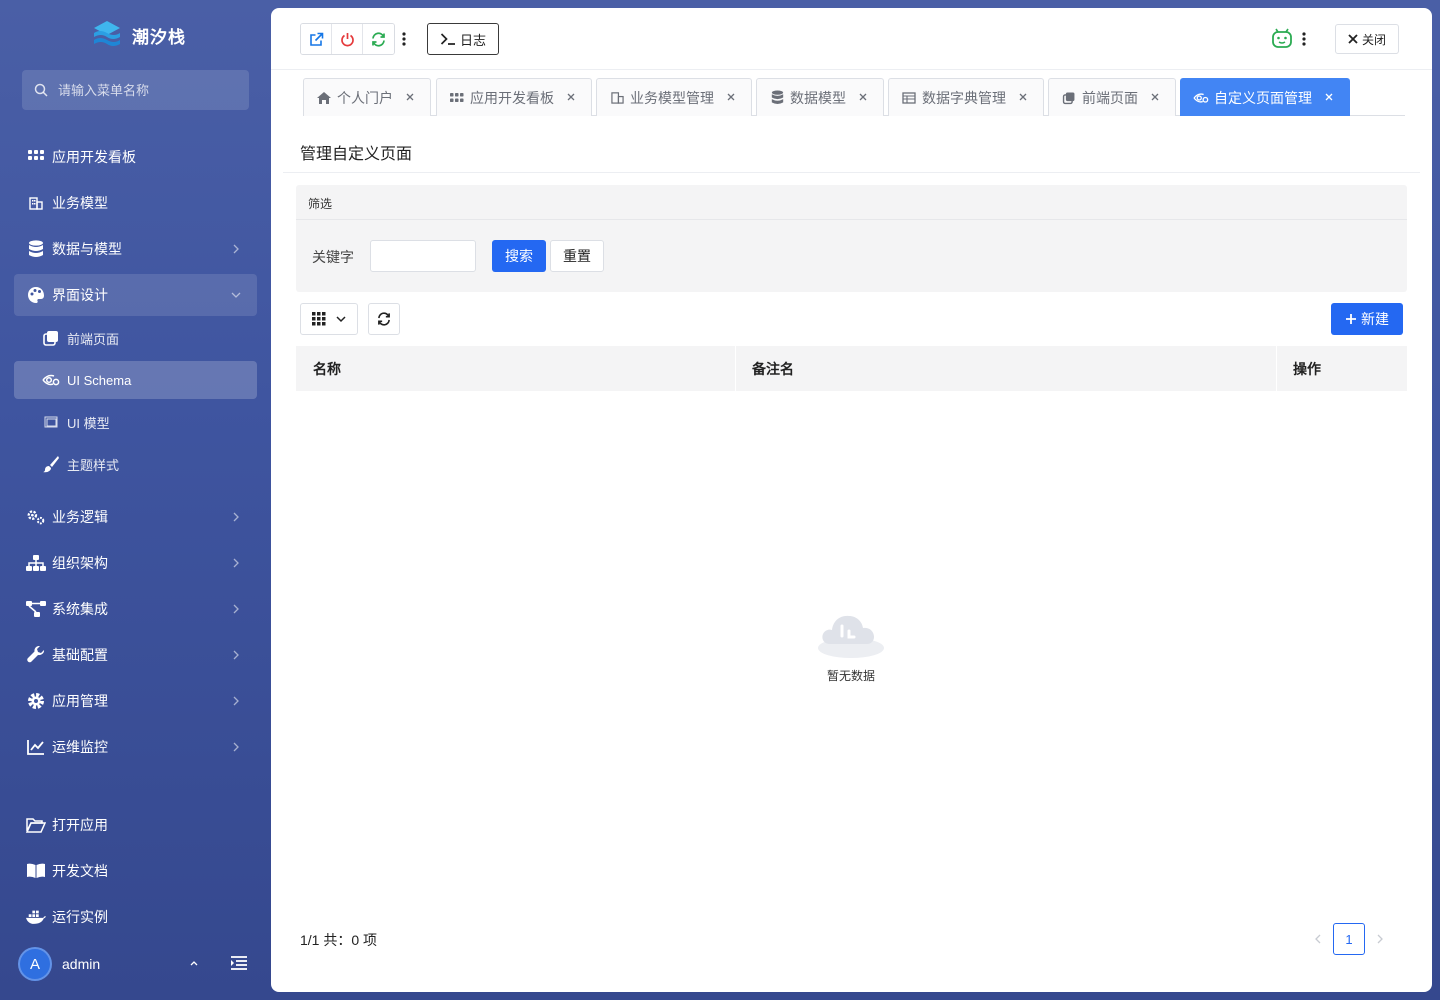  I want to click on reset-button: 重置, so click(577, 256).